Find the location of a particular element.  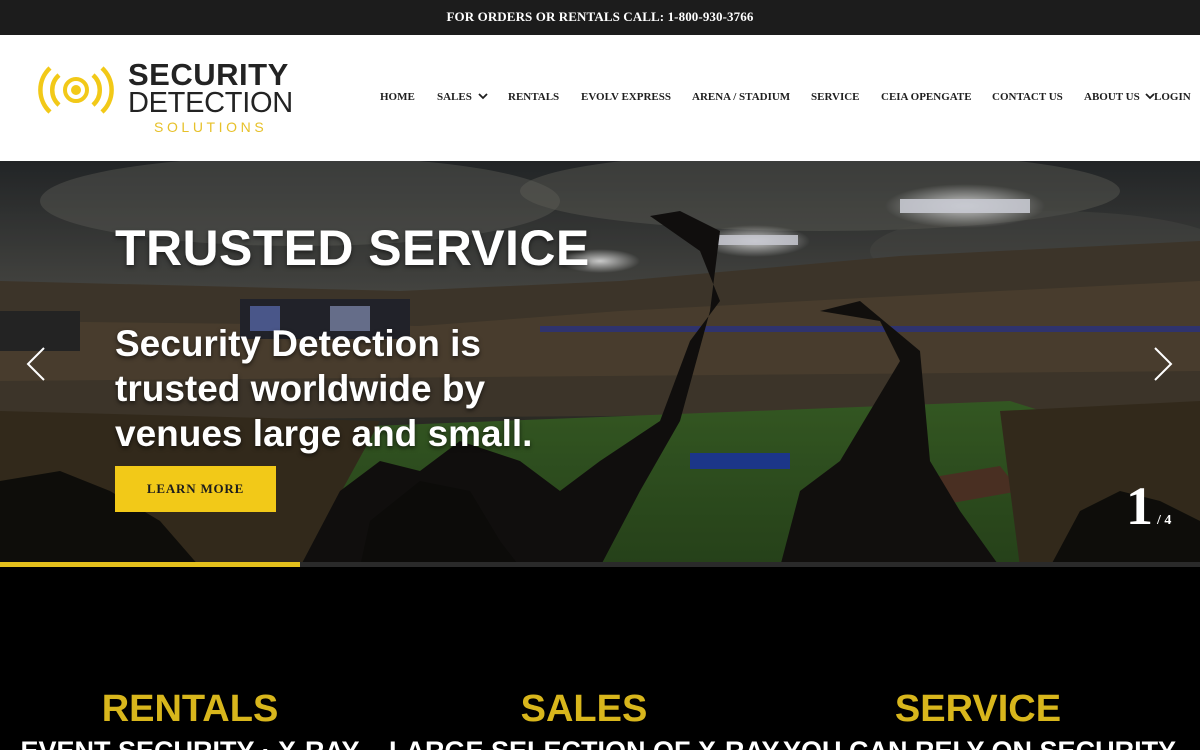

feature-rentals: RENTALS EVENT SECURITY · X-RAY is located at coordinates (192, 718).